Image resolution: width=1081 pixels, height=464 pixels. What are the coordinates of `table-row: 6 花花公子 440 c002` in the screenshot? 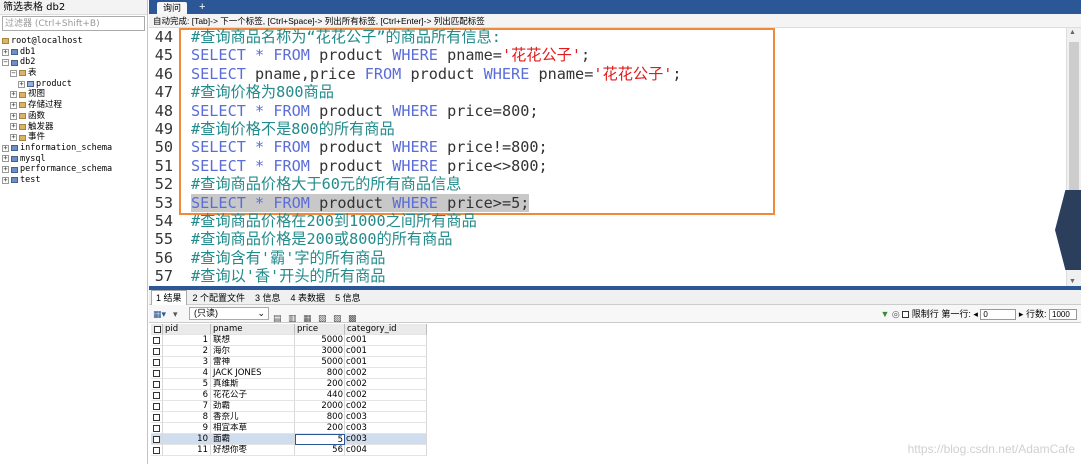 It's located at (289, 395).